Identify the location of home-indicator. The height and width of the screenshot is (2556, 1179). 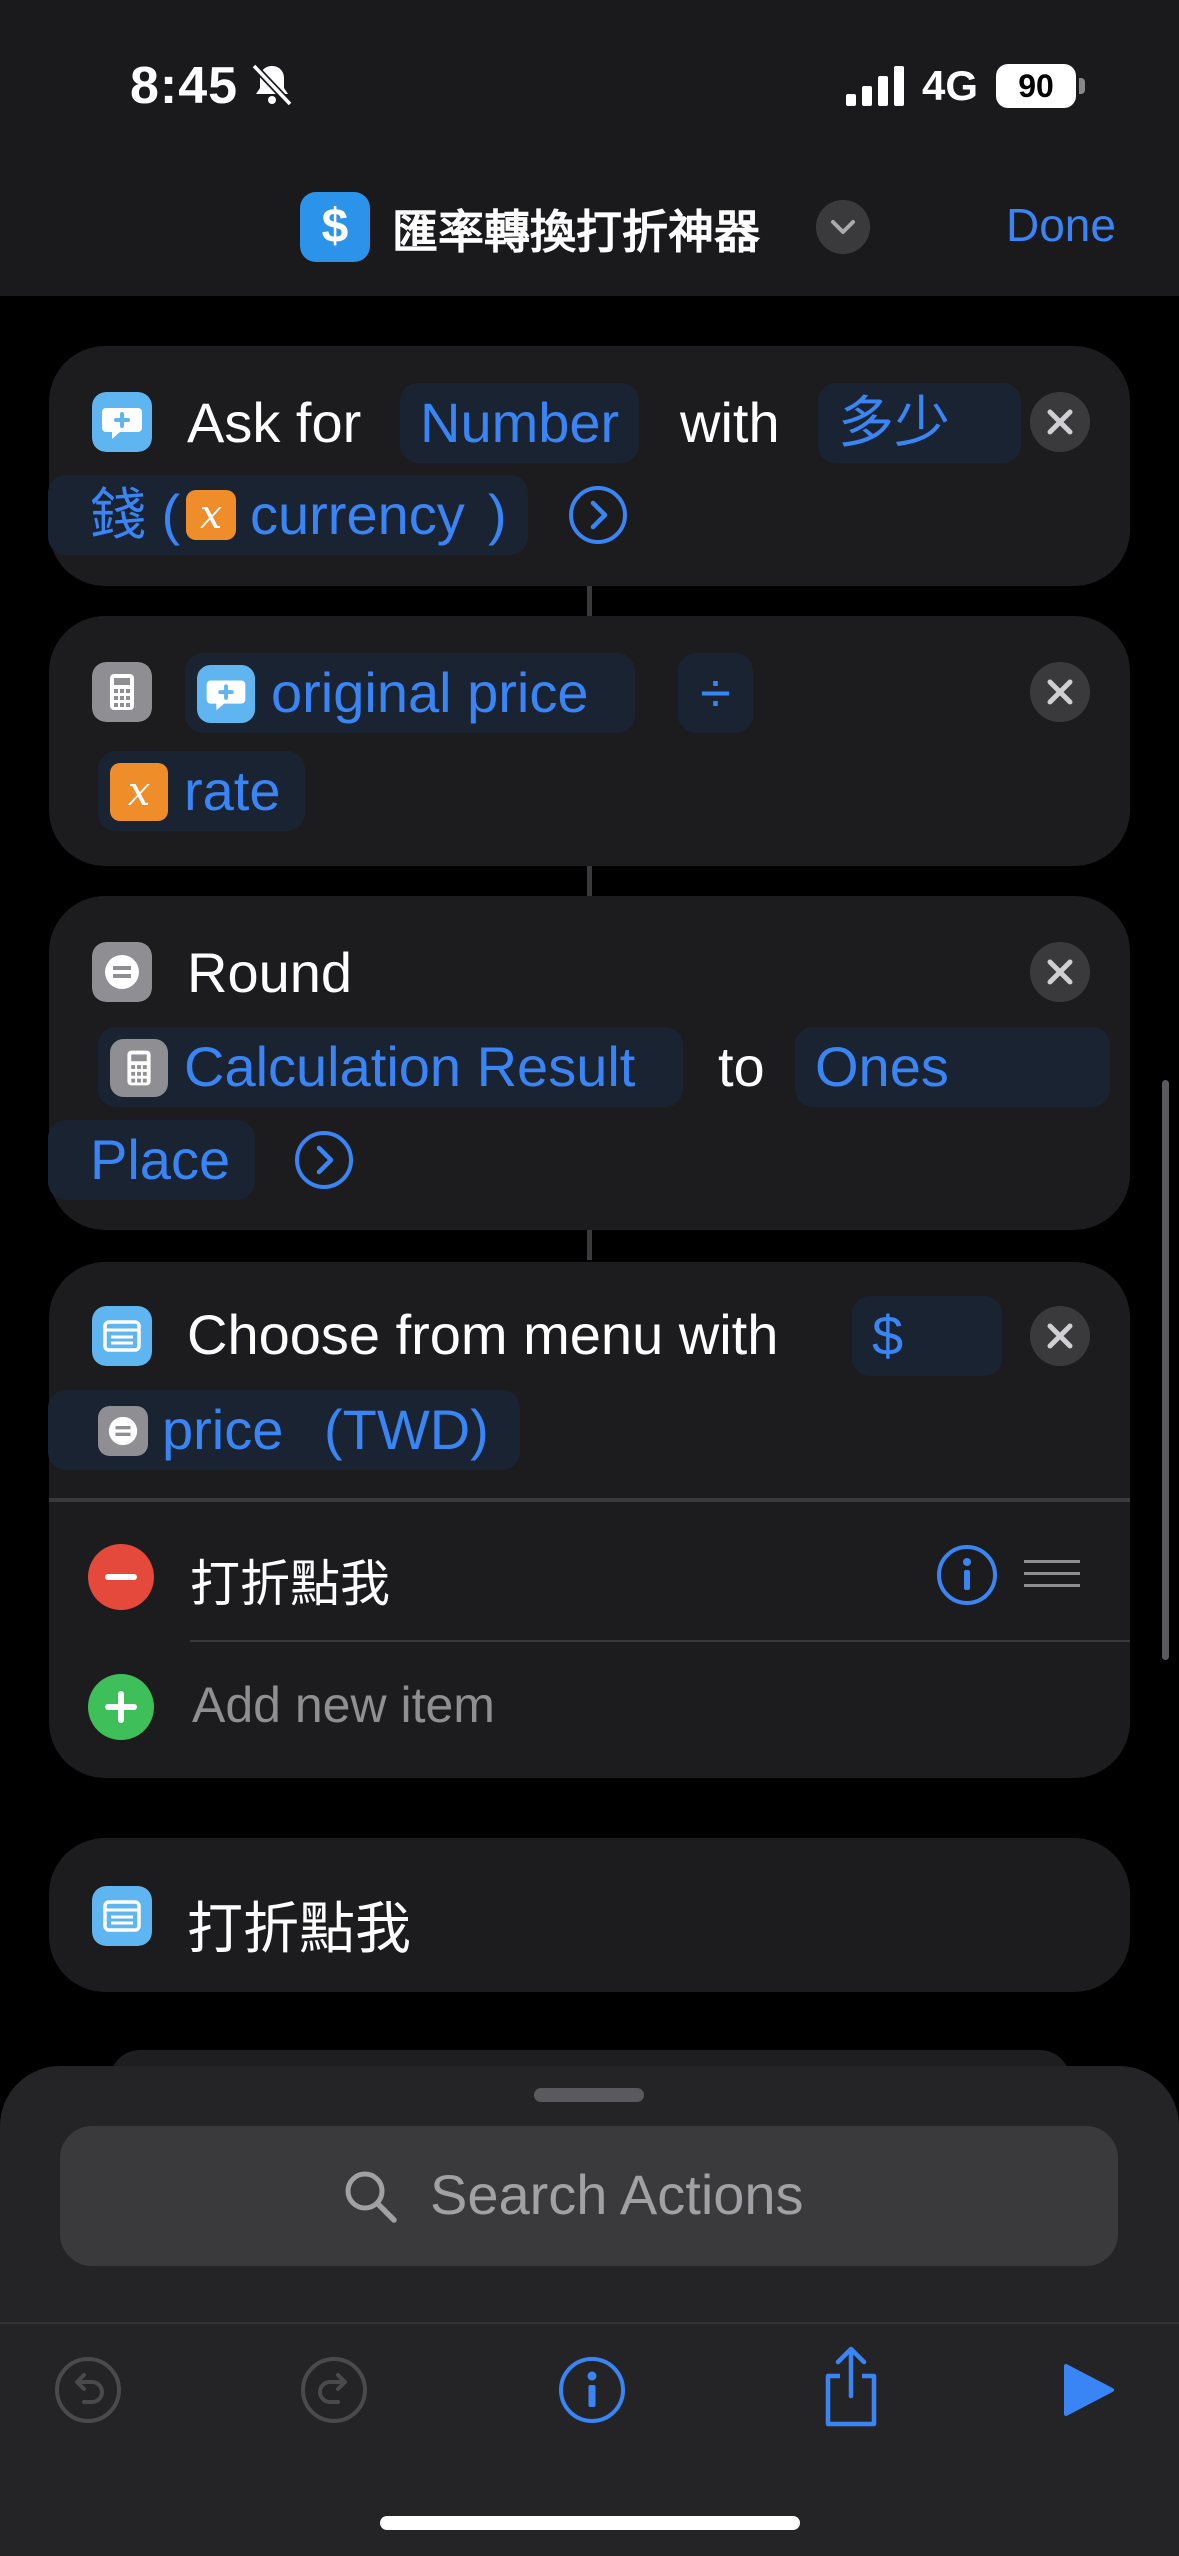
(590, 2523).